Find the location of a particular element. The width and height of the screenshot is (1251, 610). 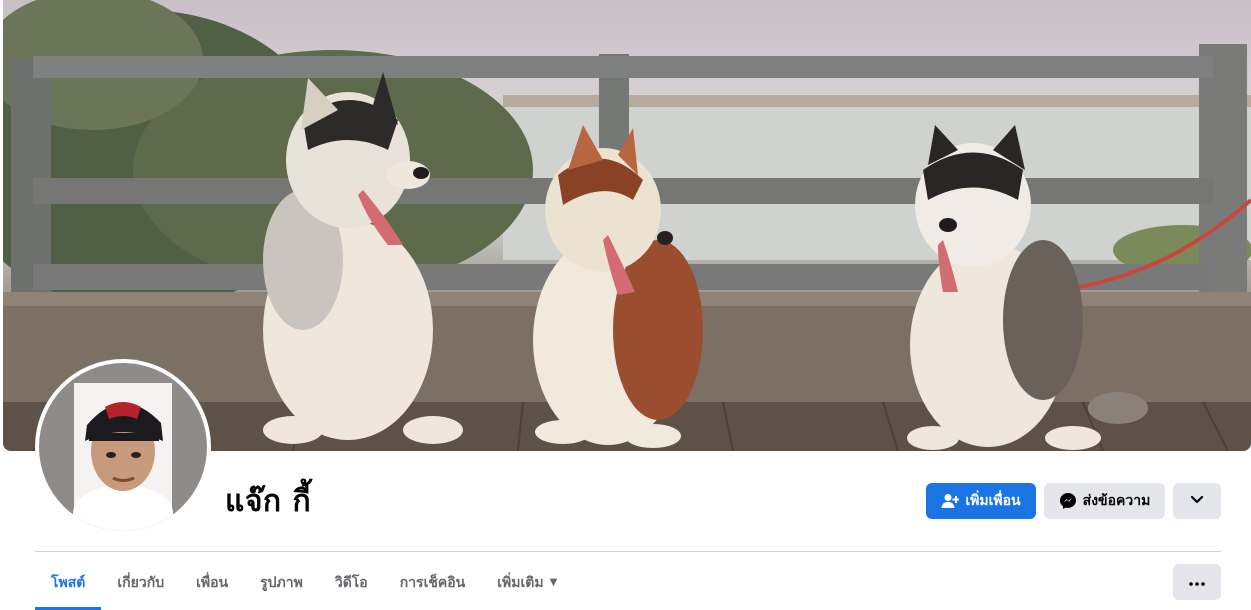

tab-label: การเช็คอิน is located at coordinates (432, 582).